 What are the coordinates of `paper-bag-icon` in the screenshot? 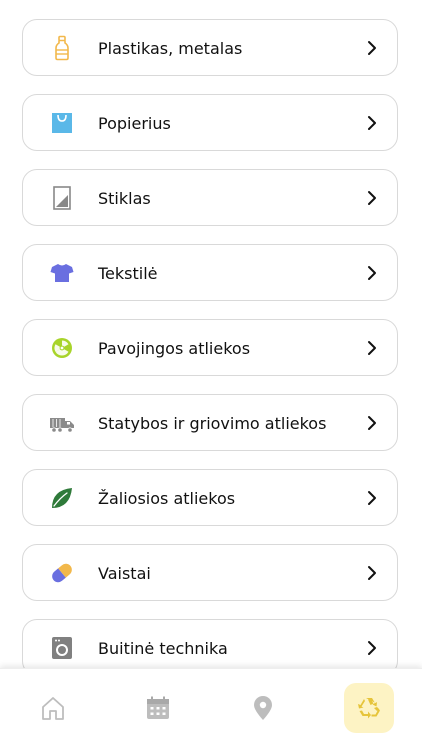 It's located at (62, 123).